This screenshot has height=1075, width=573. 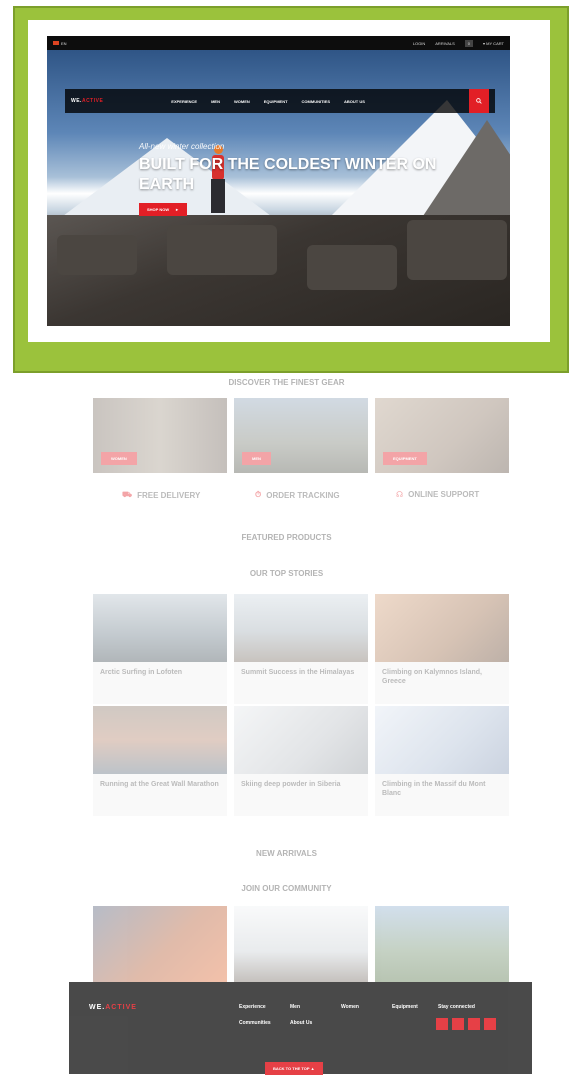 What do you see at coordinates (278, 270) in the screenshot?
I see `rocks-foreground` at bounding box center [278, 270].